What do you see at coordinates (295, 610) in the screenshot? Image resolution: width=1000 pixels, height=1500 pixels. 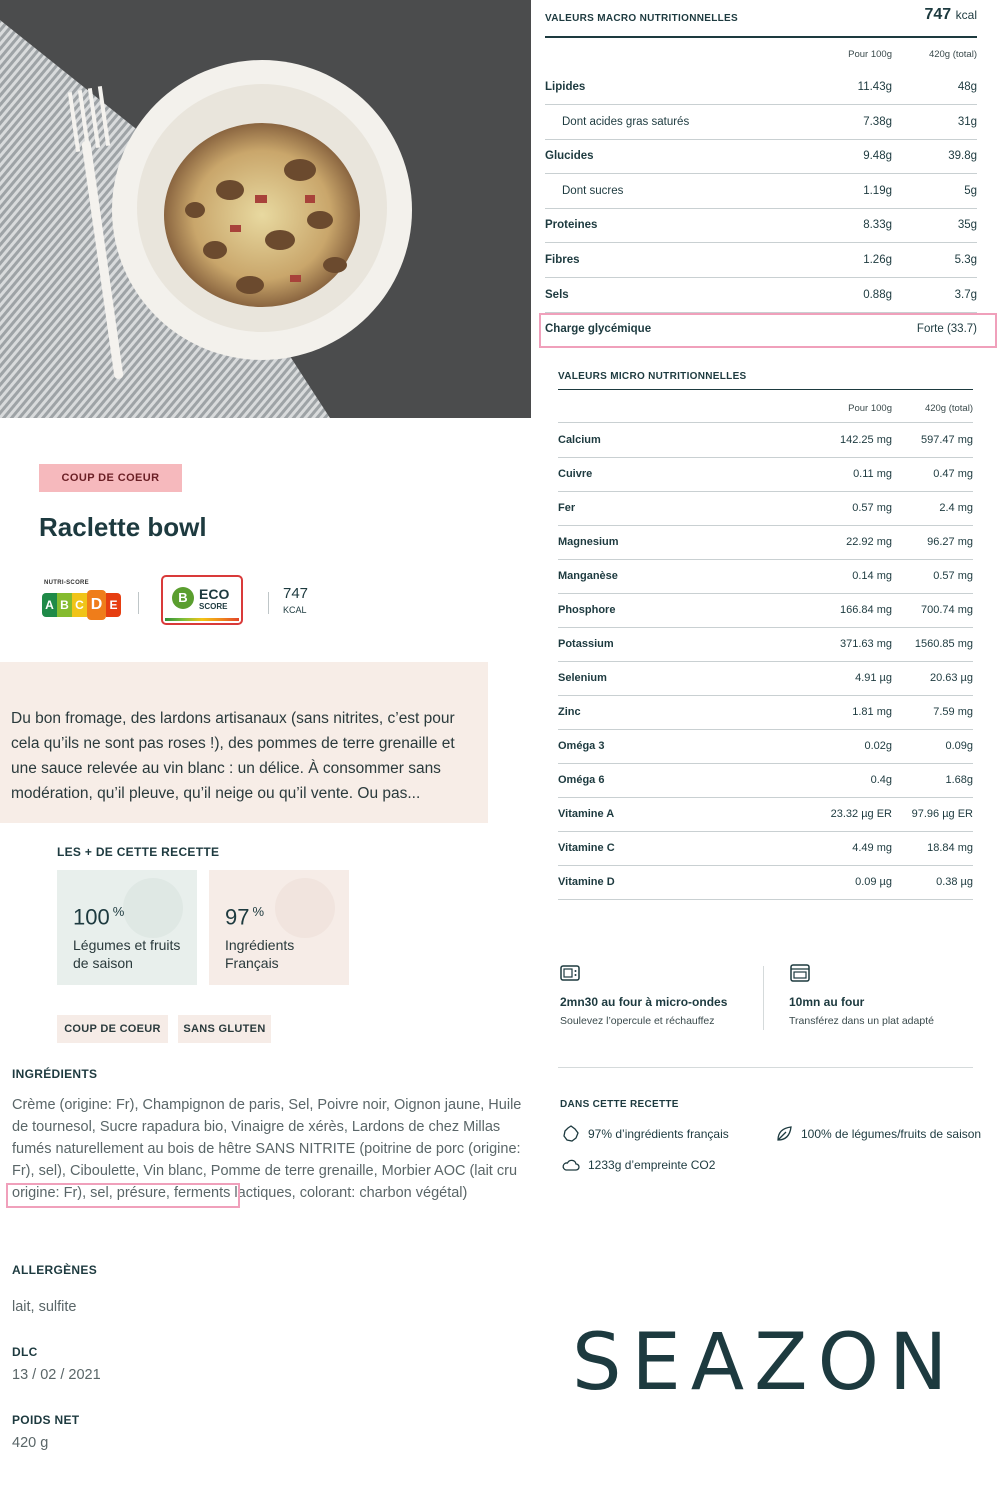 I see `kcal-unit: KCAL` at bounding box center [295, 610].